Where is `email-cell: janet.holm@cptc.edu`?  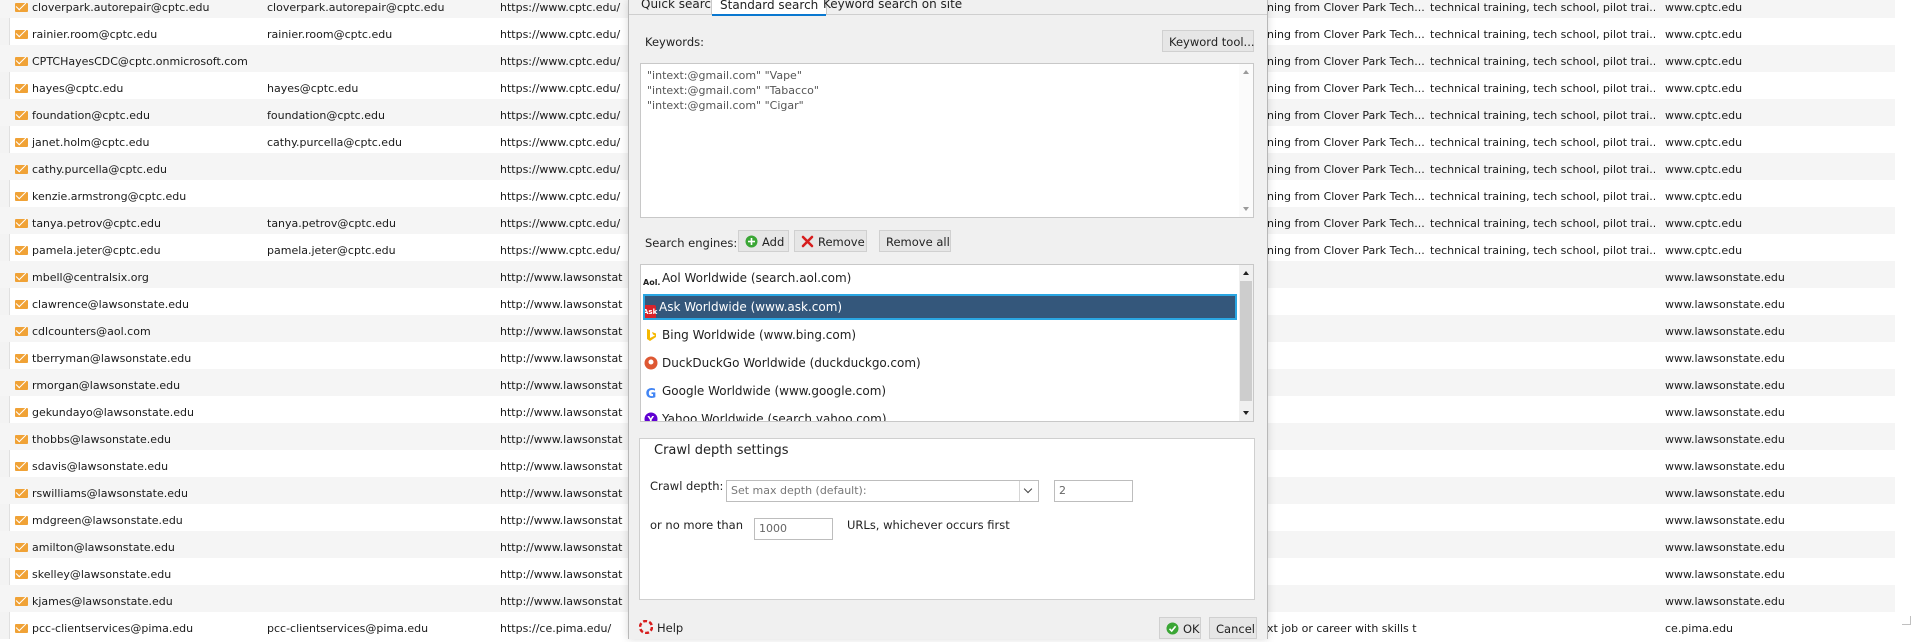
email-cell: janet.holm@cptc.edu is located at coordinates (135, 139).